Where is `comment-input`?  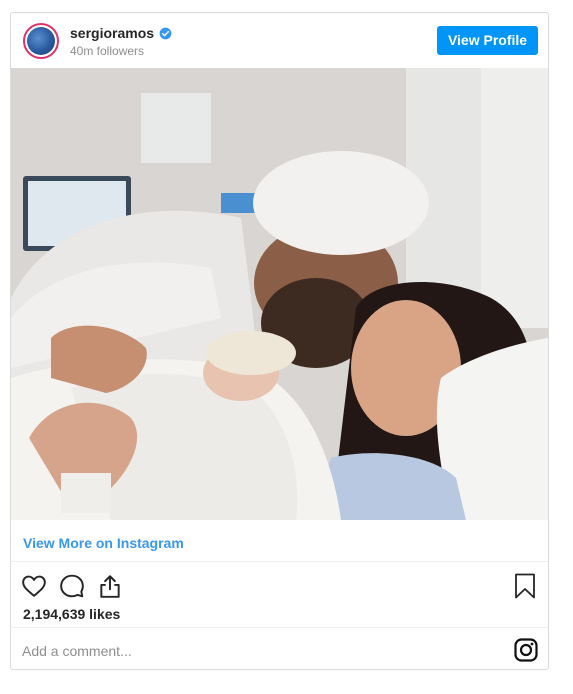 comment-input is located at coordinates (257, 651).